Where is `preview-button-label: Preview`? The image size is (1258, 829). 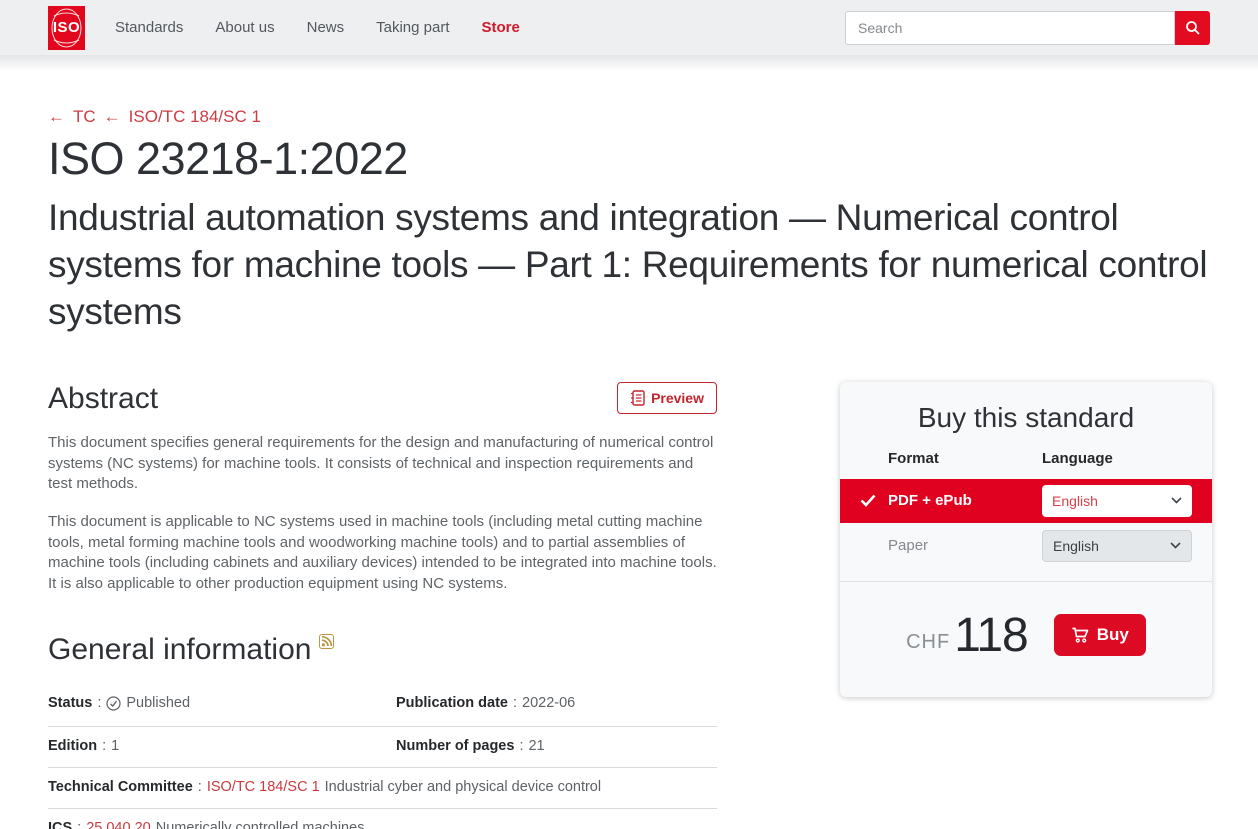
preview-button-label: Preview is located at coordinates (677, 397).